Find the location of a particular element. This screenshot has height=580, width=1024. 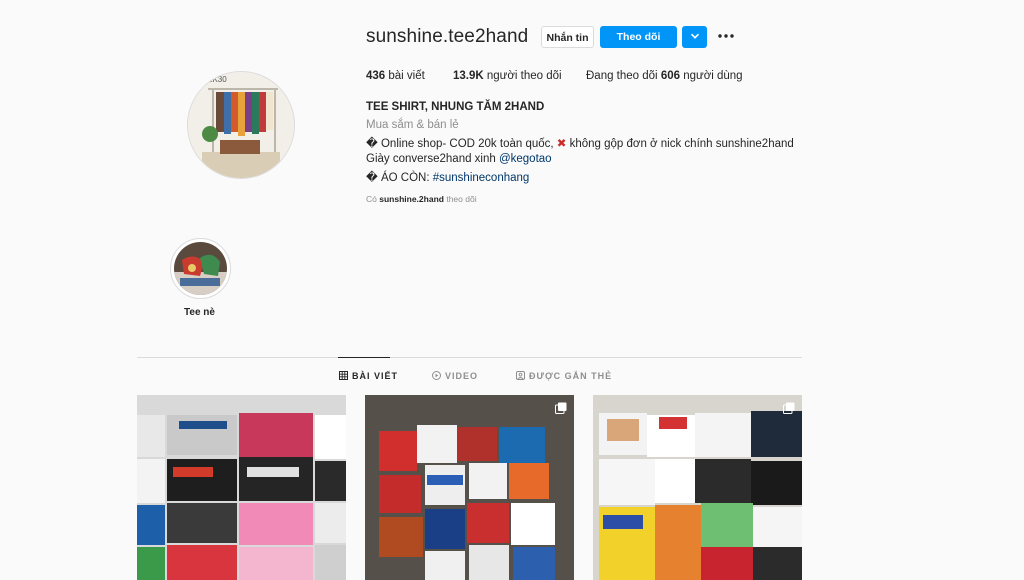

bio-text: Giày converse2hand xinh is located at coordinates (432, 159).